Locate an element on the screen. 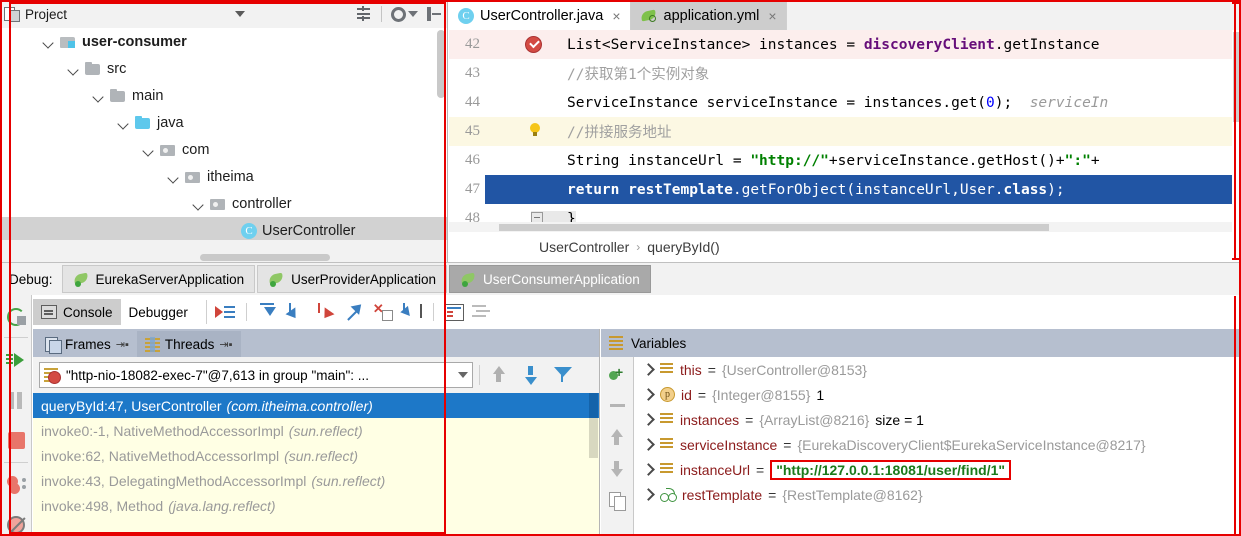 This screenshot has height=536, width=1241. tab-debugger: Debugger is located at coordinates (158, 312).